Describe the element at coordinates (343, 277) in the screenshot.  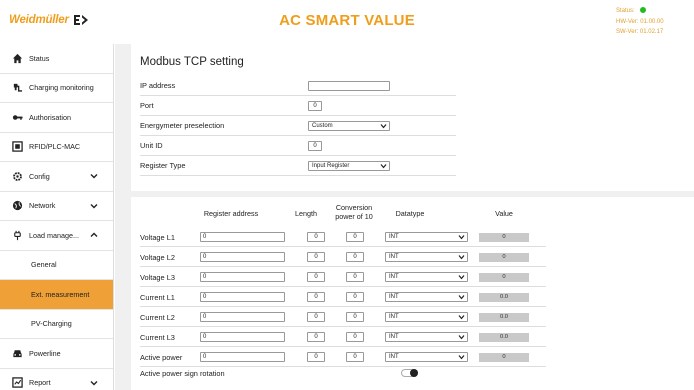
I see `table-row: Voltage L3 0 0 0 INT 0` at that location.